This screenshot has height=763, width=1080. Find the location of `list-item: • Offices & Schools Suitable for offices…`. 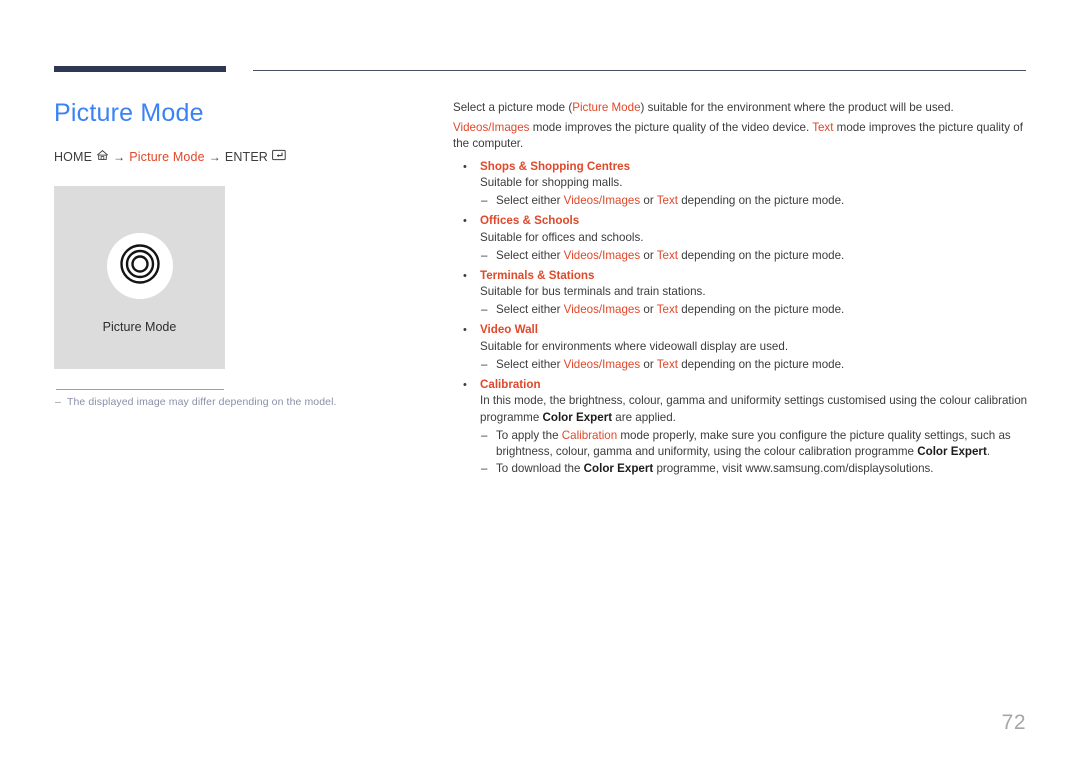

list-item: • Offices & Schools Suitable for offices… is located at coordinates (740, 238).